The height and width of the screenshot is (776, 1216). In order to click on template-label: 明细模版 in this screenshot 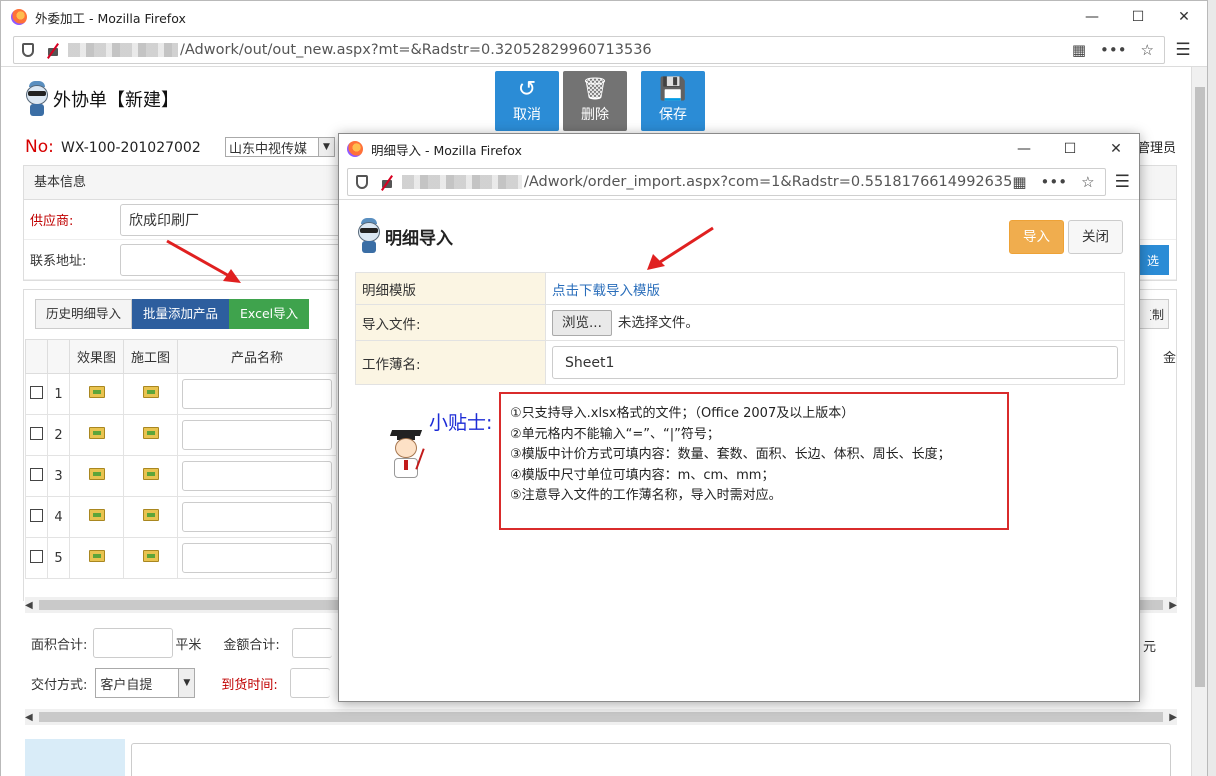, I will do `click(450, 288)`.